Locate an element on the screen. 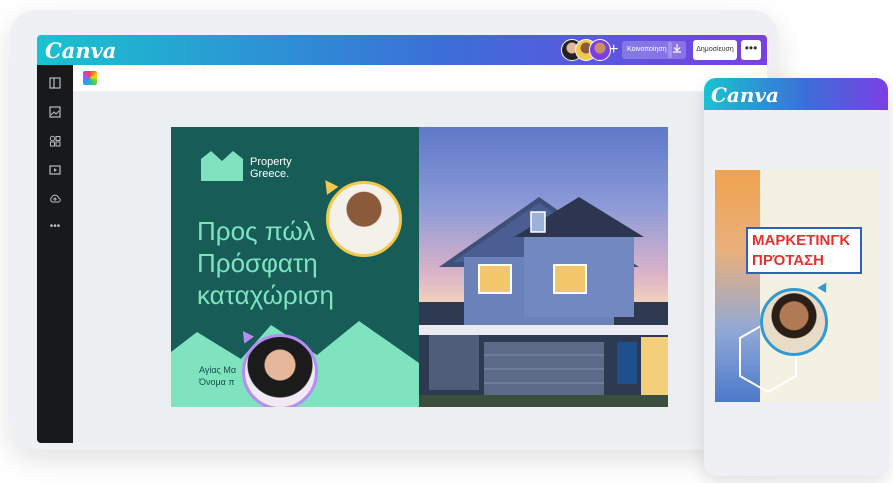 The image size is (893, 483). title-box: ΜΑΡΚΕΤΙΝΓΚ ΠΡΌΤΑΣΗ is located at coordinates (804, 250).